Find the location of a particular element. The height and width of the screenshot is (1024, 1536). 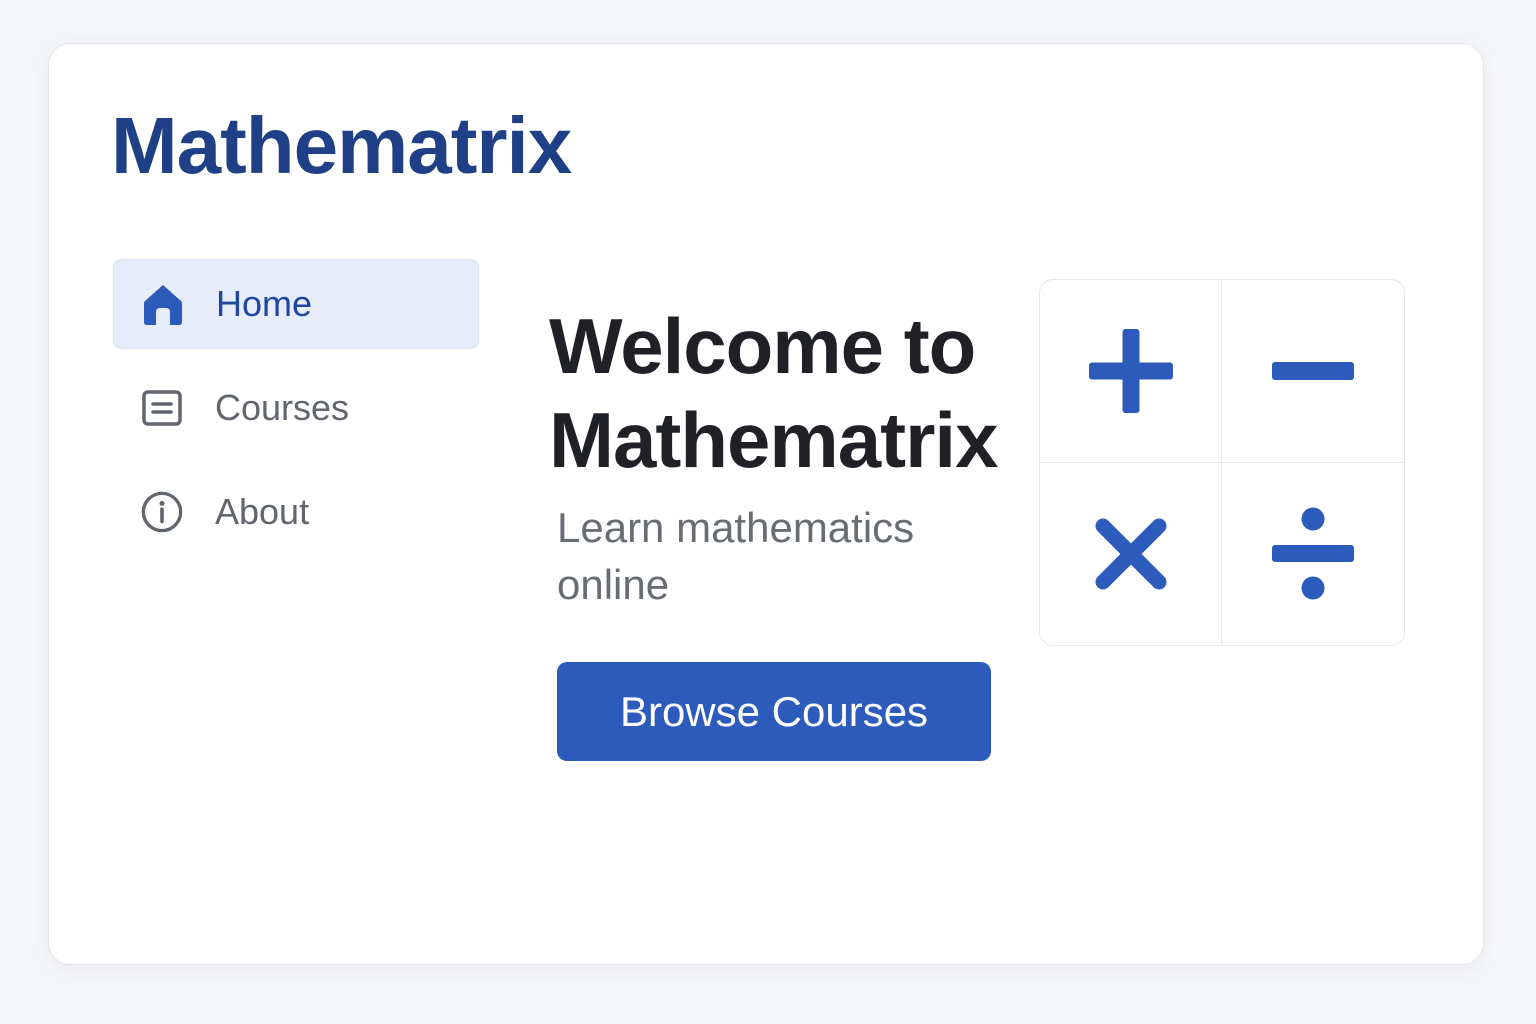

sidebar-item-label: About is located at coordinates (262, 511).